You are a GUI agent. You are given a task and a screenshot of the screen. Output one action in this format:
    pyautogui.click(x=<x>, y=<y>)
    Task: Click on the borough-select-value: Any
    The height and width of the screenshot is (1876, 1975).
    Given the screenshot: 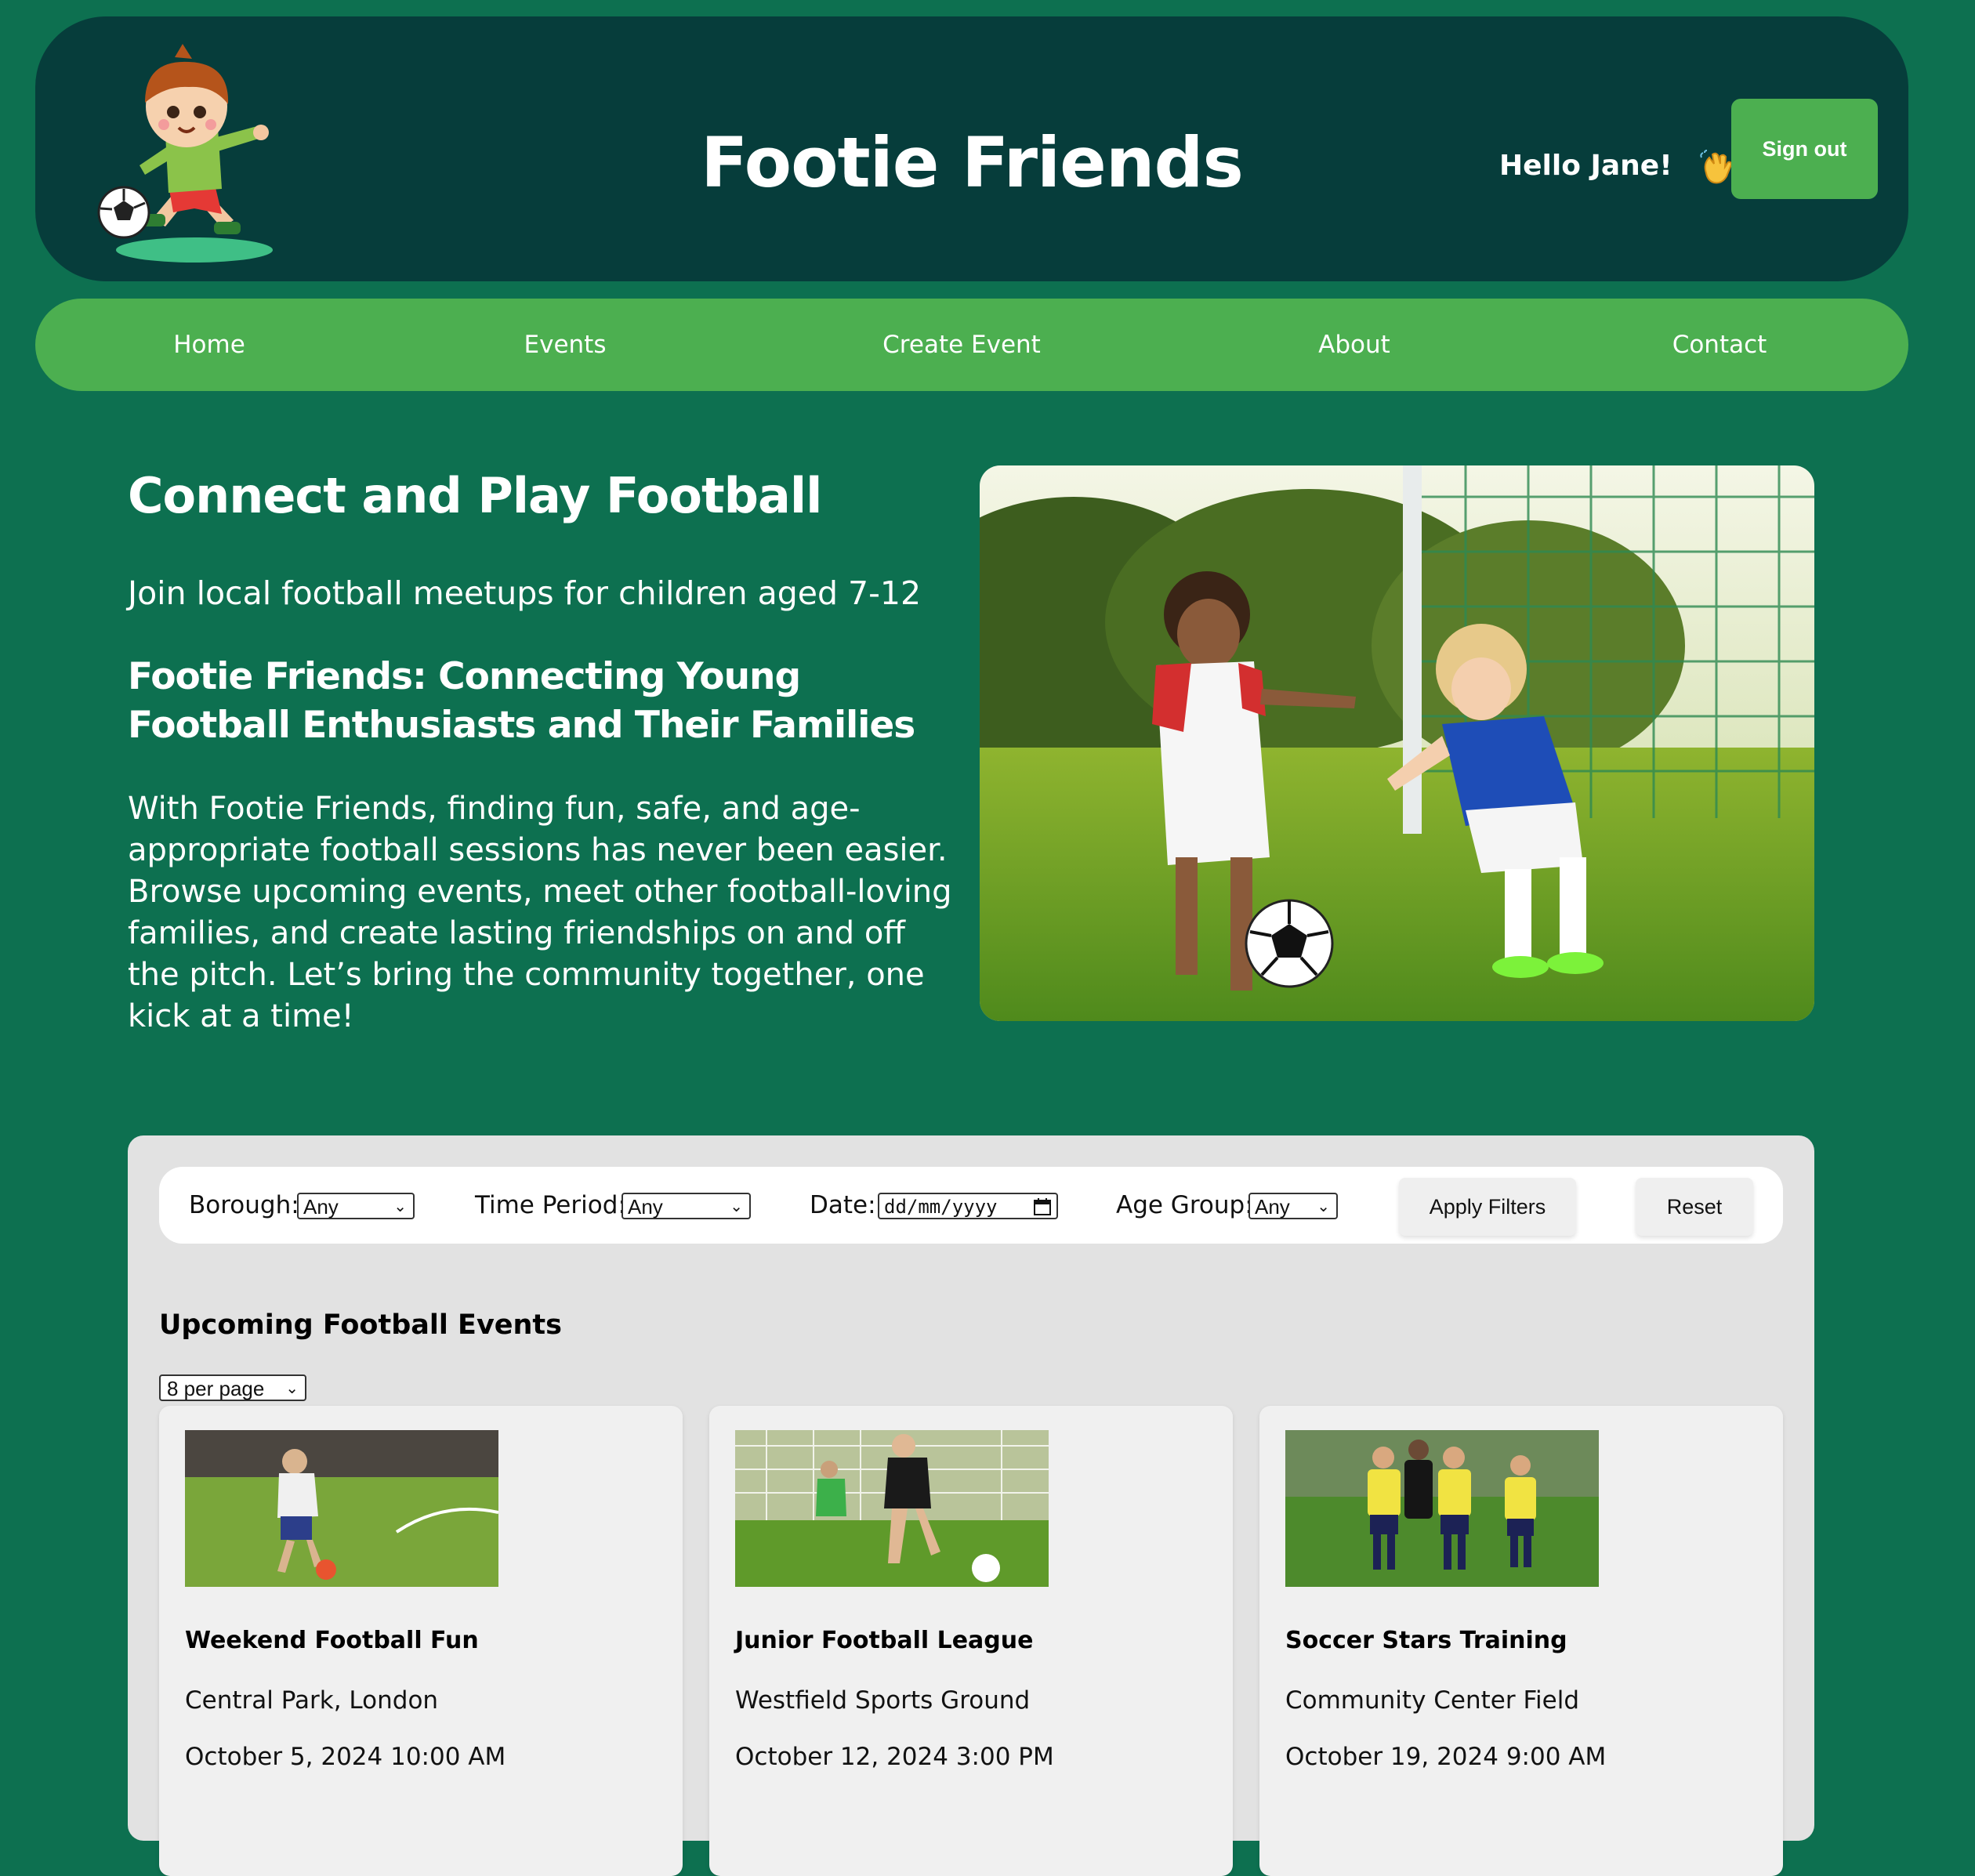 What is the action you would take?
    pyautogui.click(x=321, y=1207)
    